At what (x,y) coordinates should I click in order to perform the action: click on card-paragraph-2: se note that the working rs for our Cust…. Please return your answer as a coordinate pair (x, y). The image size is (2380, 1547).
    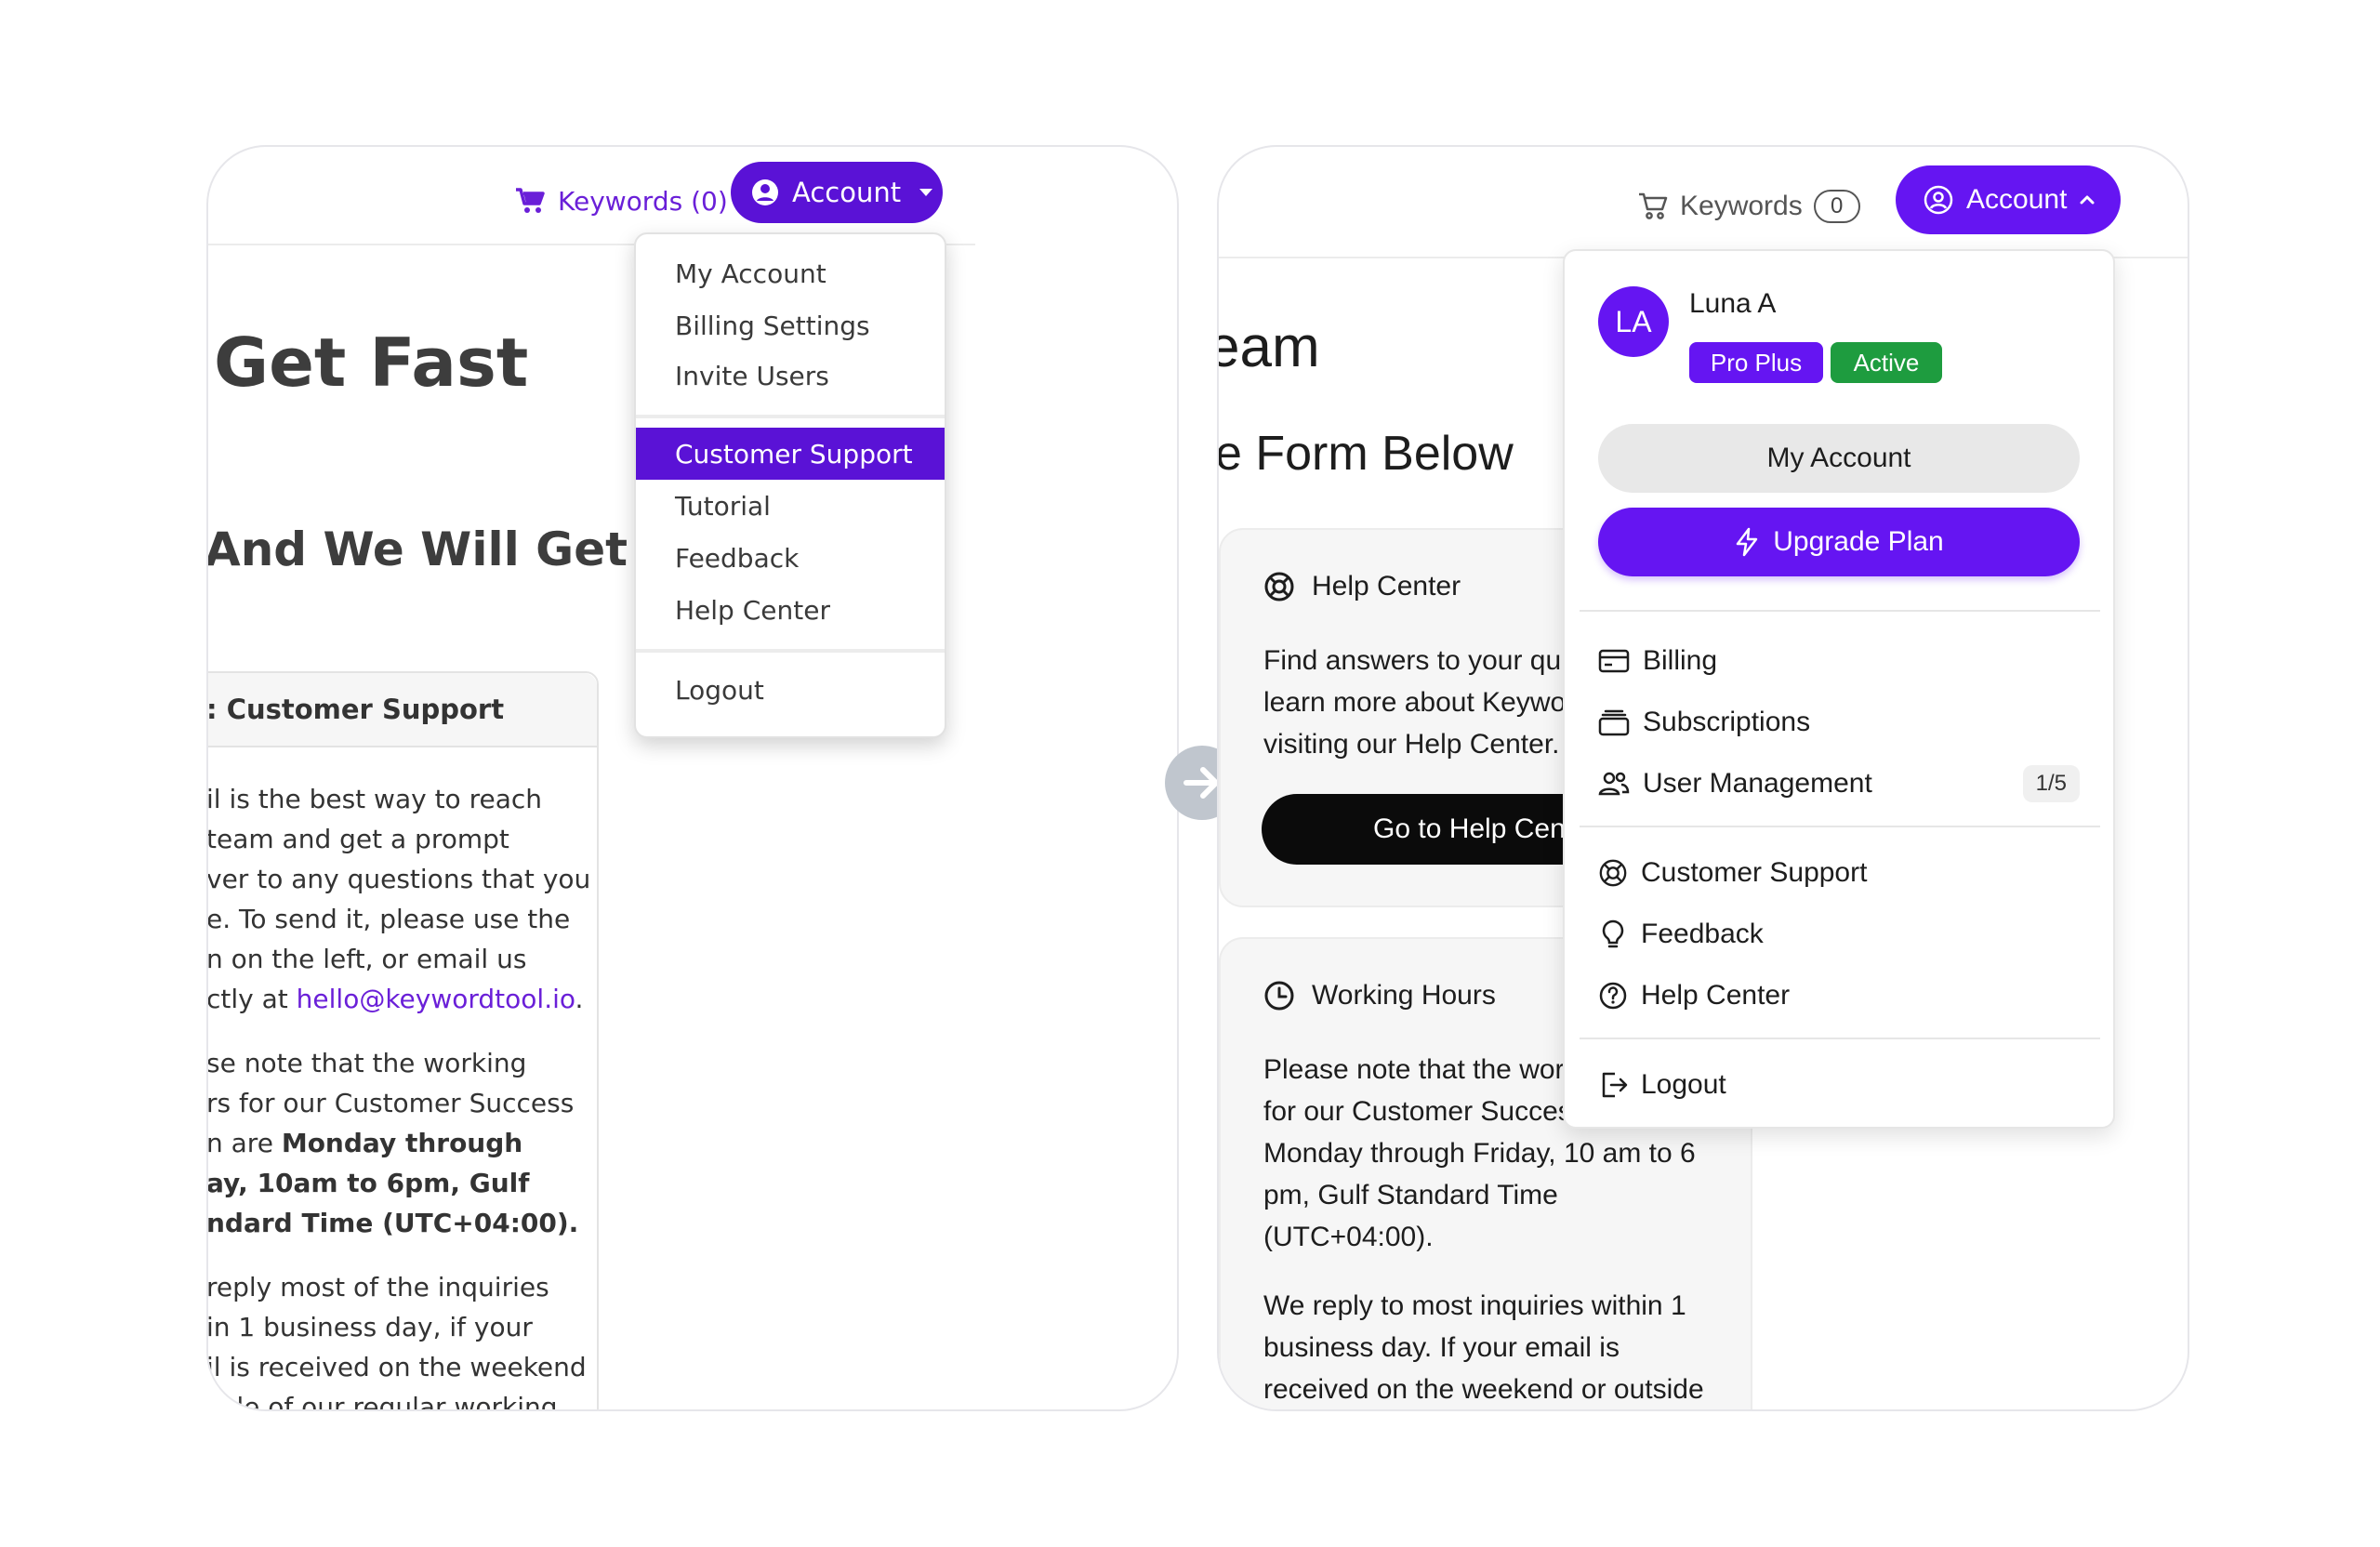
    Looking at the image, I should click on (394, 1143).